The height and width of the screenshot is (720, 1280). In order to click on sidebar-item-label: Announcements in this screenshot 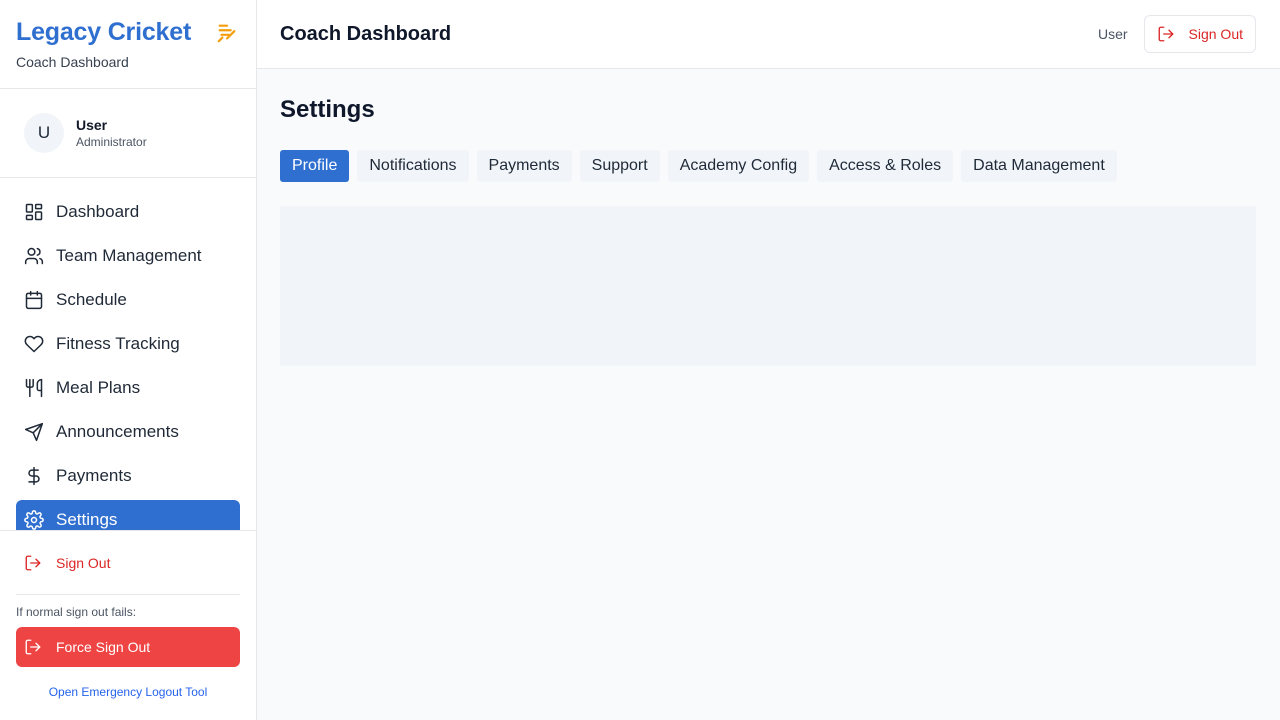, I will do `click(117, 431)`.